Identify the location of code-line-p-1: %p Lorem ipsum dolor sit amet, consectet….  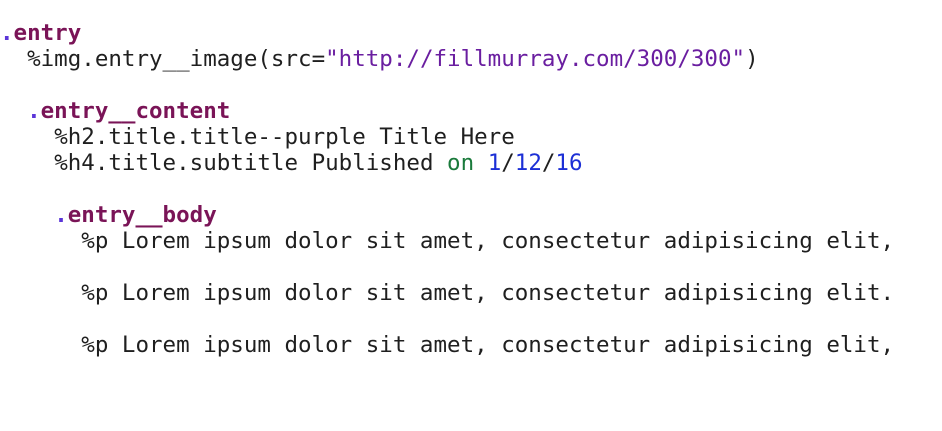
(447, 241).